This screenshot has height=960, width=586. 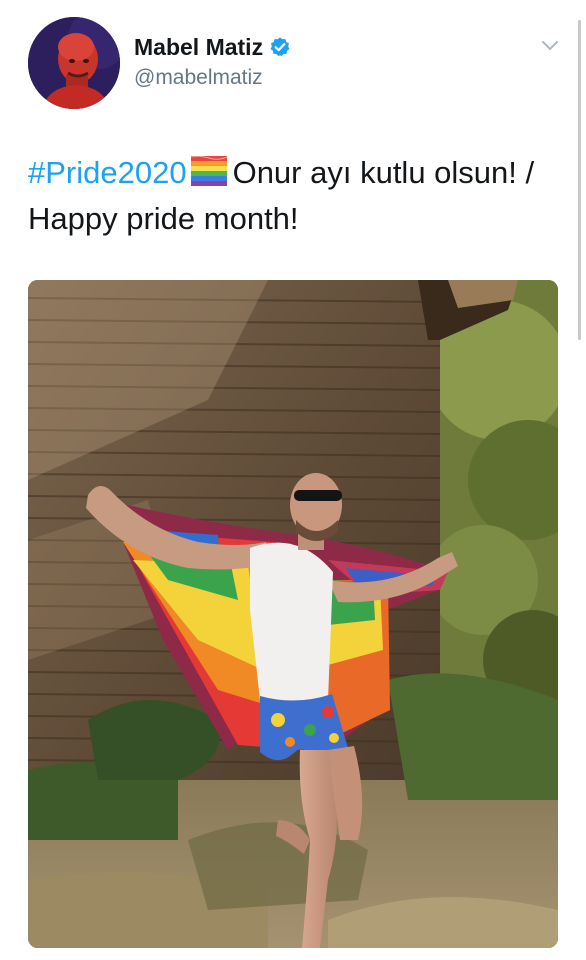 I want to click on author-name-row: Mabel Matiz, so click(x=212, y=47).